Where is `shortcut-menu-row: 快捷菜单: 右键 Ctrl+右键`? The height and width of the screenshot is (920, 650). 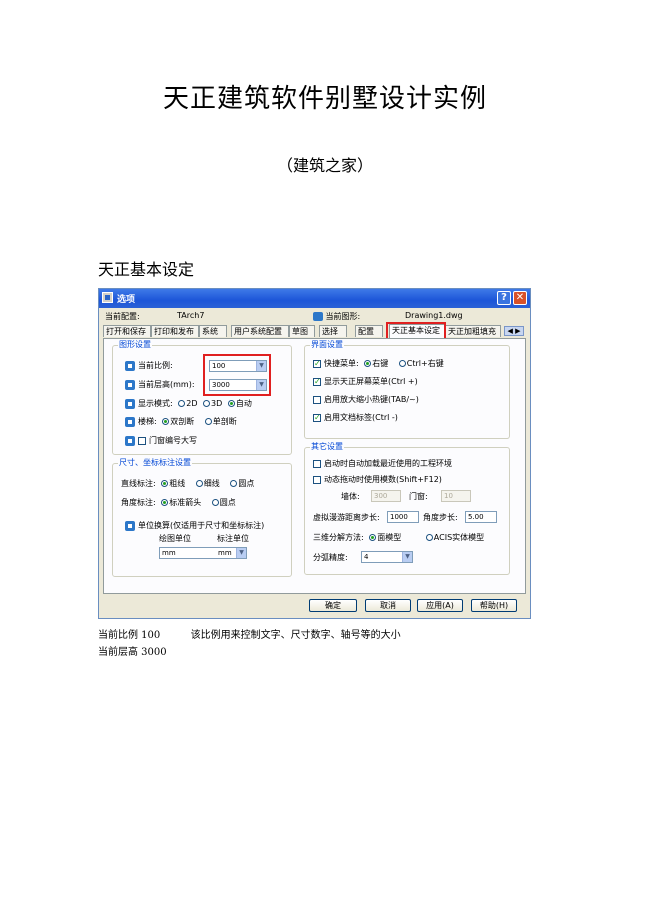 shortcut-menu-row: 快捷菜单: 右键 Ctrl+右键 is located at coordinates (378, 363).